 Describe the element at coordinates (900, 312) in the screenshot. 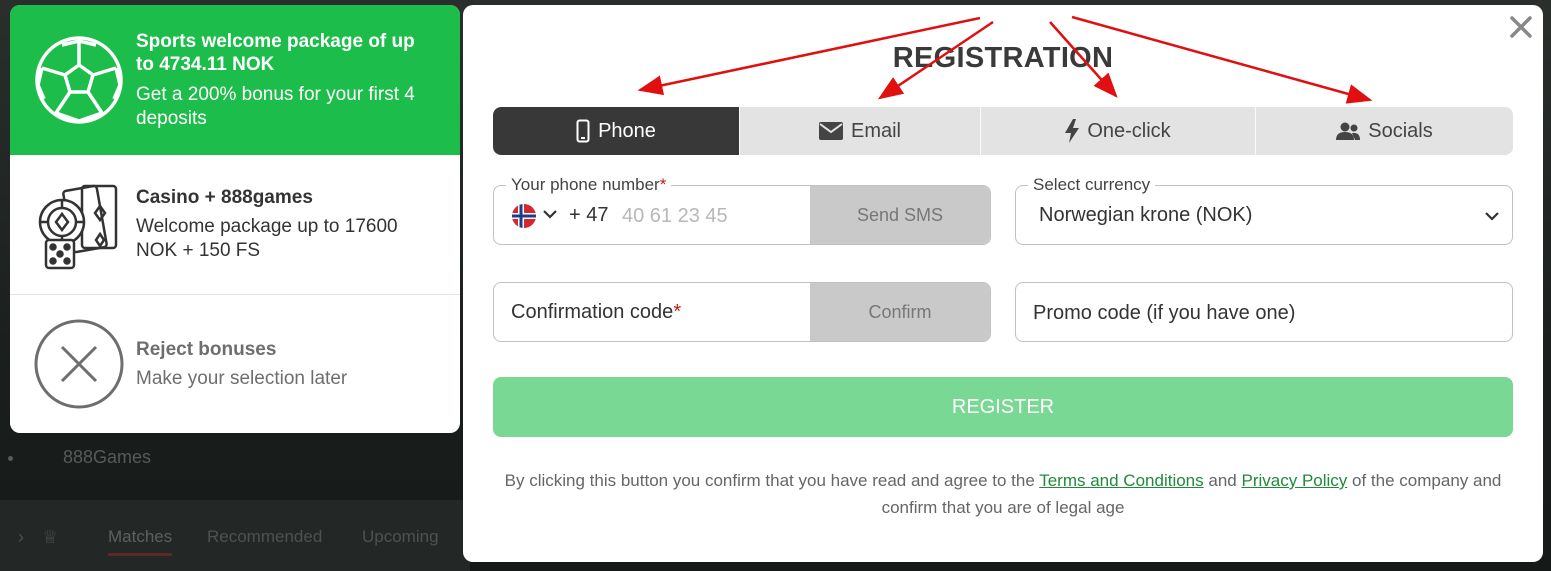

I see `confirm-button: Confirm` at that location.